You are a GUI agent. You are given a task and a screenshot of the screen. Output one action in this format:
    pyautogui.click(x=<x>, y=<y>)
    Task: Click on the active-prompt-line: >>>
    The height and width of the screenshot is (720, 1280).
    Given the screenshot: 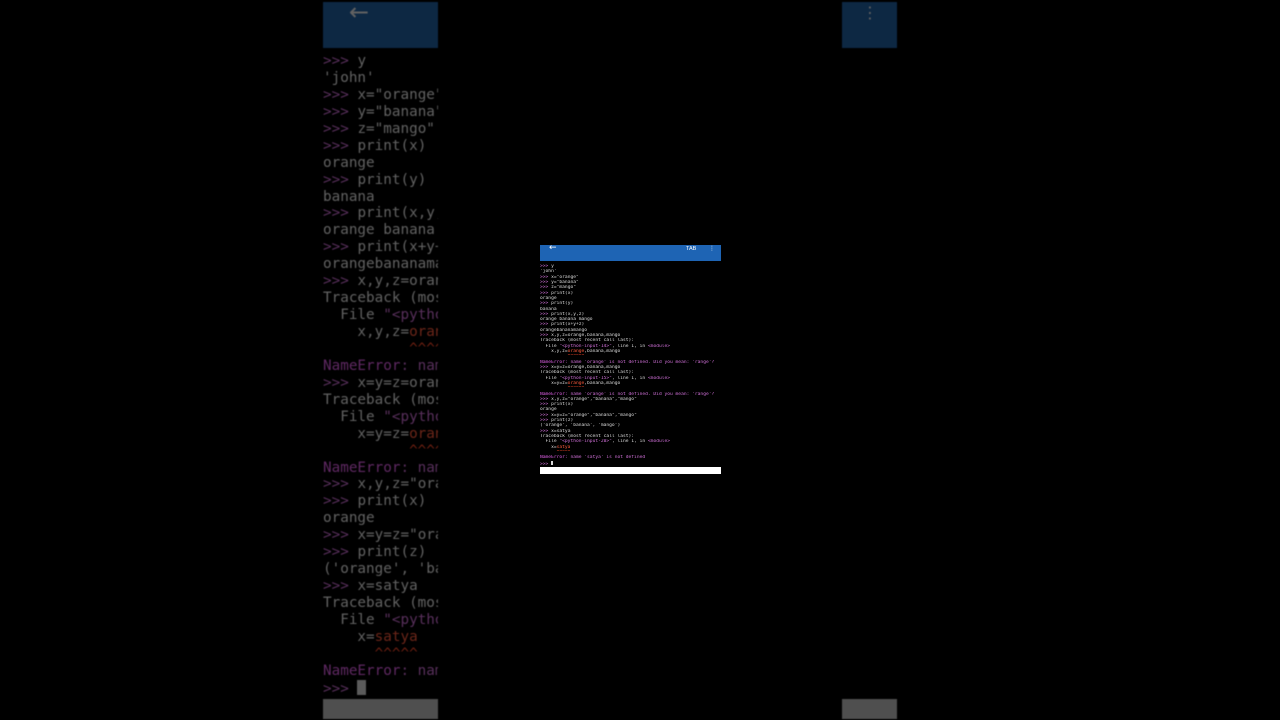 What is the action you would take?
    pyautogui.click(x=630, y=463)
    